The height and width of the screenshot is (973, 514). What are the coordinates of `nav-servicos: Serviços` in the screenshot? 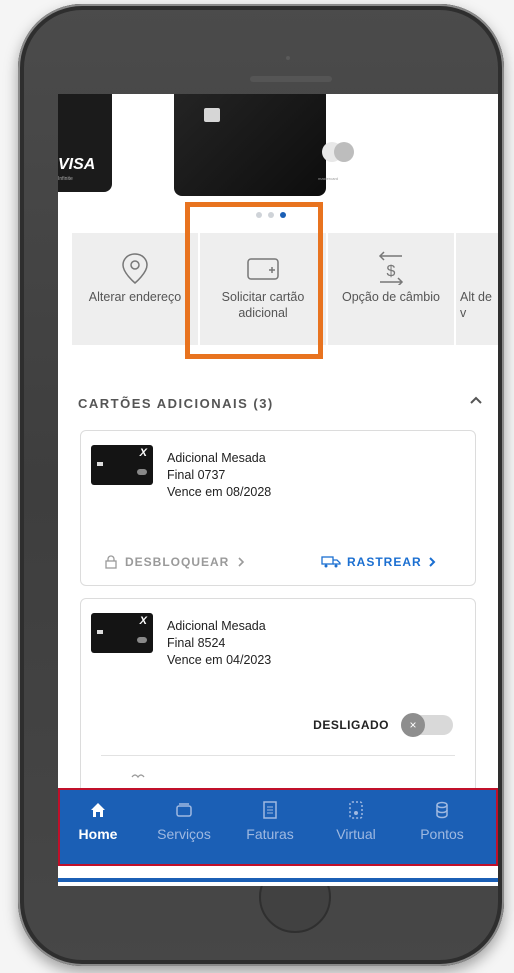 It's located at (184, 821).